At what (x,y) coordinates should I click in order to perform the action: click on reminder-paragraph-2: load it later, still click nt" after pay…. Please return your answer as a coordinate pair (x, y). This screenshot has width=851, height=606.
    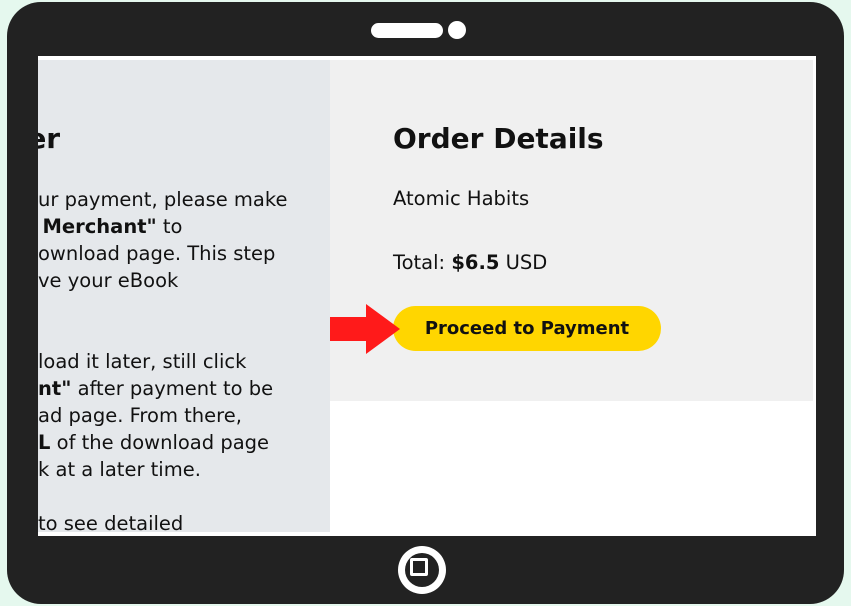
    Looking at the image, I should click on (156, 415).